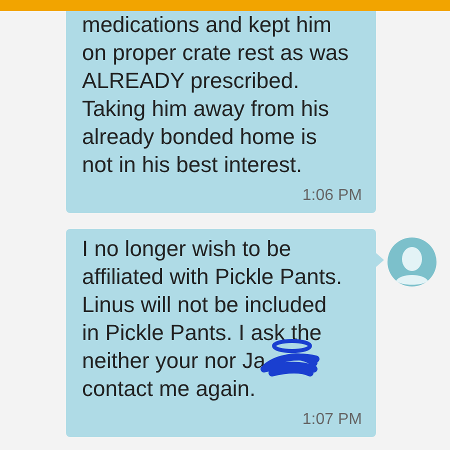 The width and height of the screenshot is (450, 450). What do you see at coordinates (331, 196) in the screenshot?
I see `message-time: 1:06 PM` at bounding box center [331, 196].